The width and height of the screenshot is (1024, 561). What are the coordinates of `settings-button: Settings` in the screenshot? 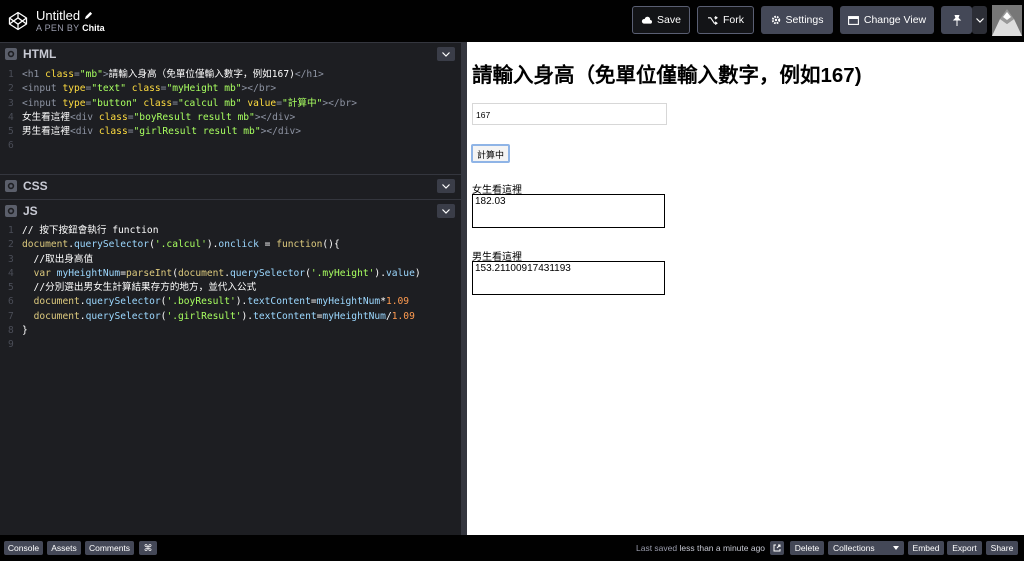 It's located at (797, 20).